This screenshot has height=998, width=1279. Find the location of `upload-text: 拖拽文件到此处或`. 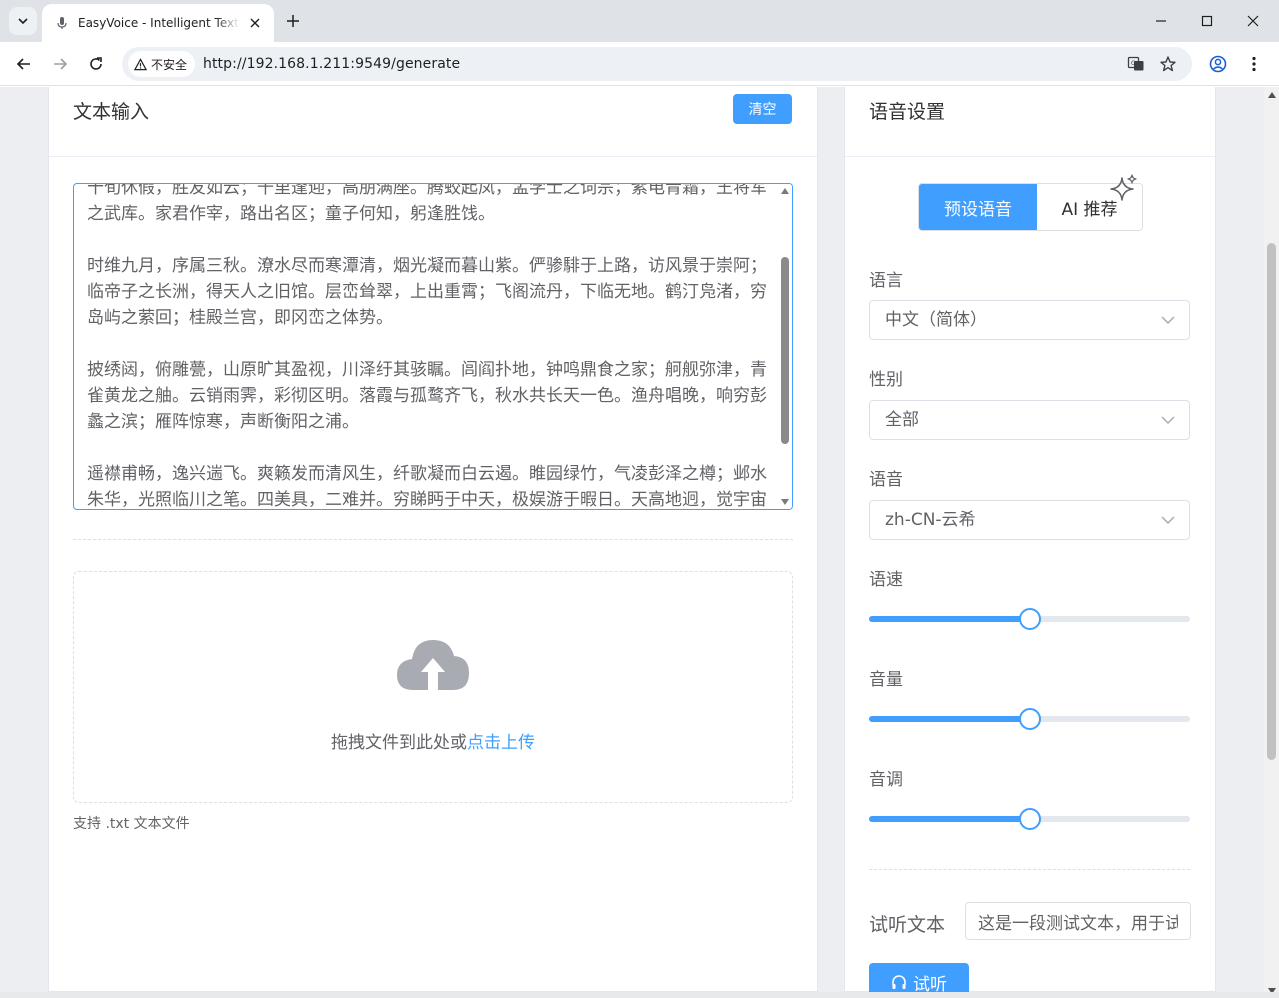

upload-text: 拖拽文件到此处或 is located at coordinates (399, 743).